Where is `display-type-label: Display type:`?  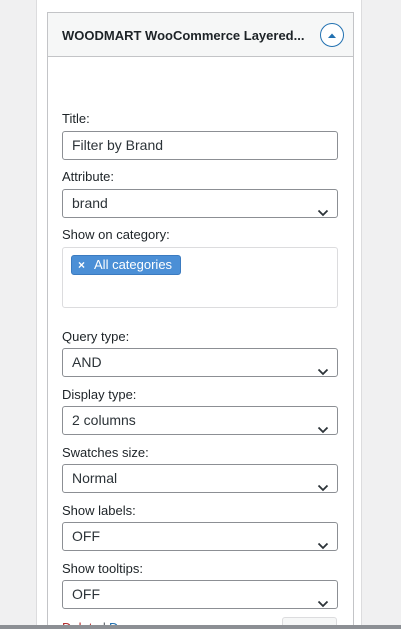
display-type-label: Display type: is located at coordinates (99, 394).